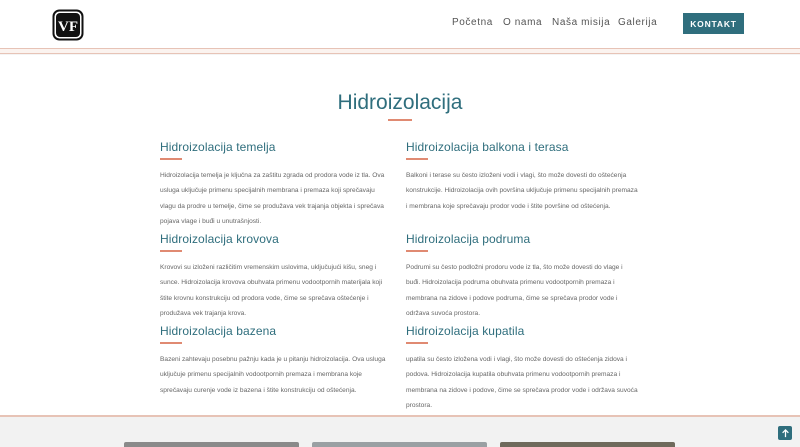  What do you see at coordinates (713, 23) in the screenshot?
I see `contact-button: KONTAKT` at bounding box center [713, 23].